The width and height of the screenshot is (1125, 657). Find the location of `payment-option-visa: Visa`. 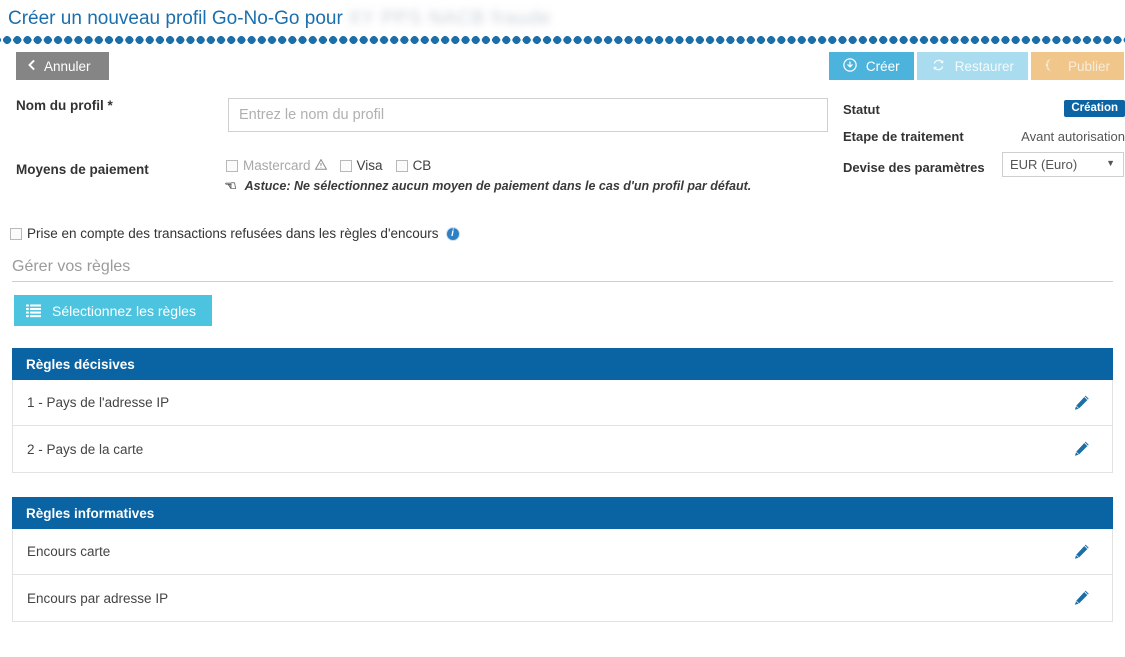

payment-option-visa: Visa is located at coordinates (361, 165).